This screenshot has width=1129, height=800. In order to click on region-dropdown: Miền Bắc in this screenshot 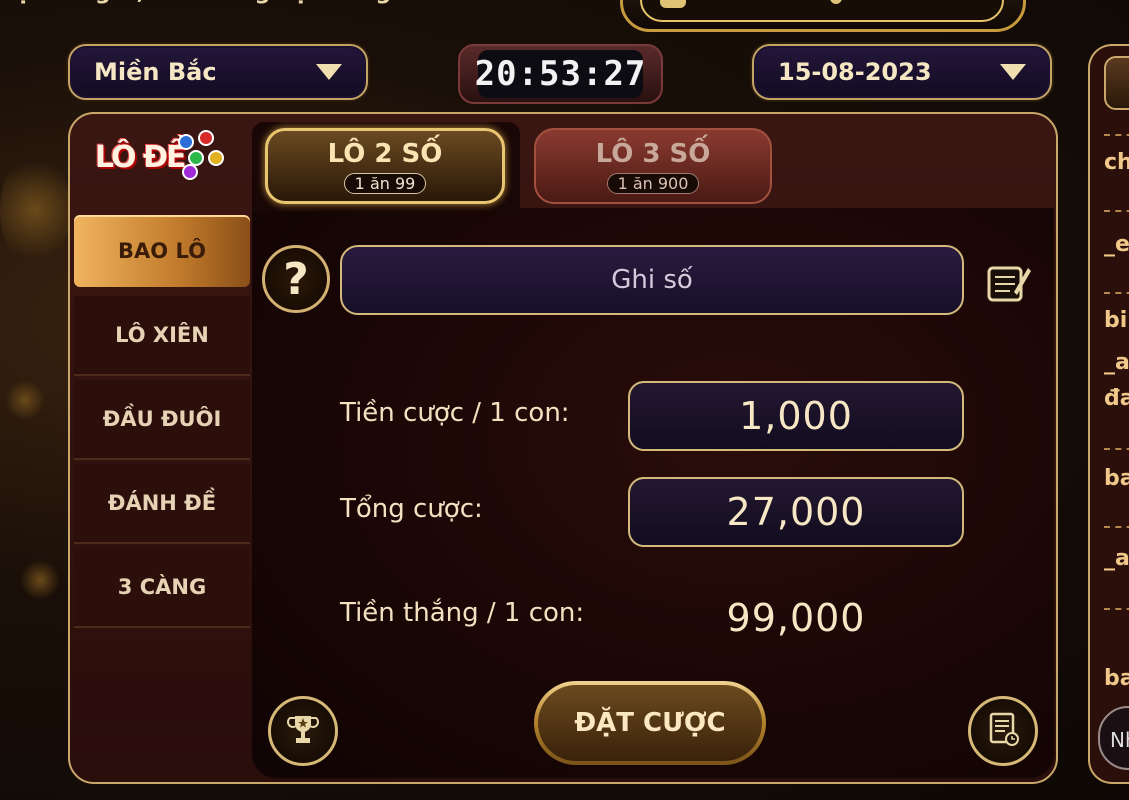, I will do `click(218, 72)`.